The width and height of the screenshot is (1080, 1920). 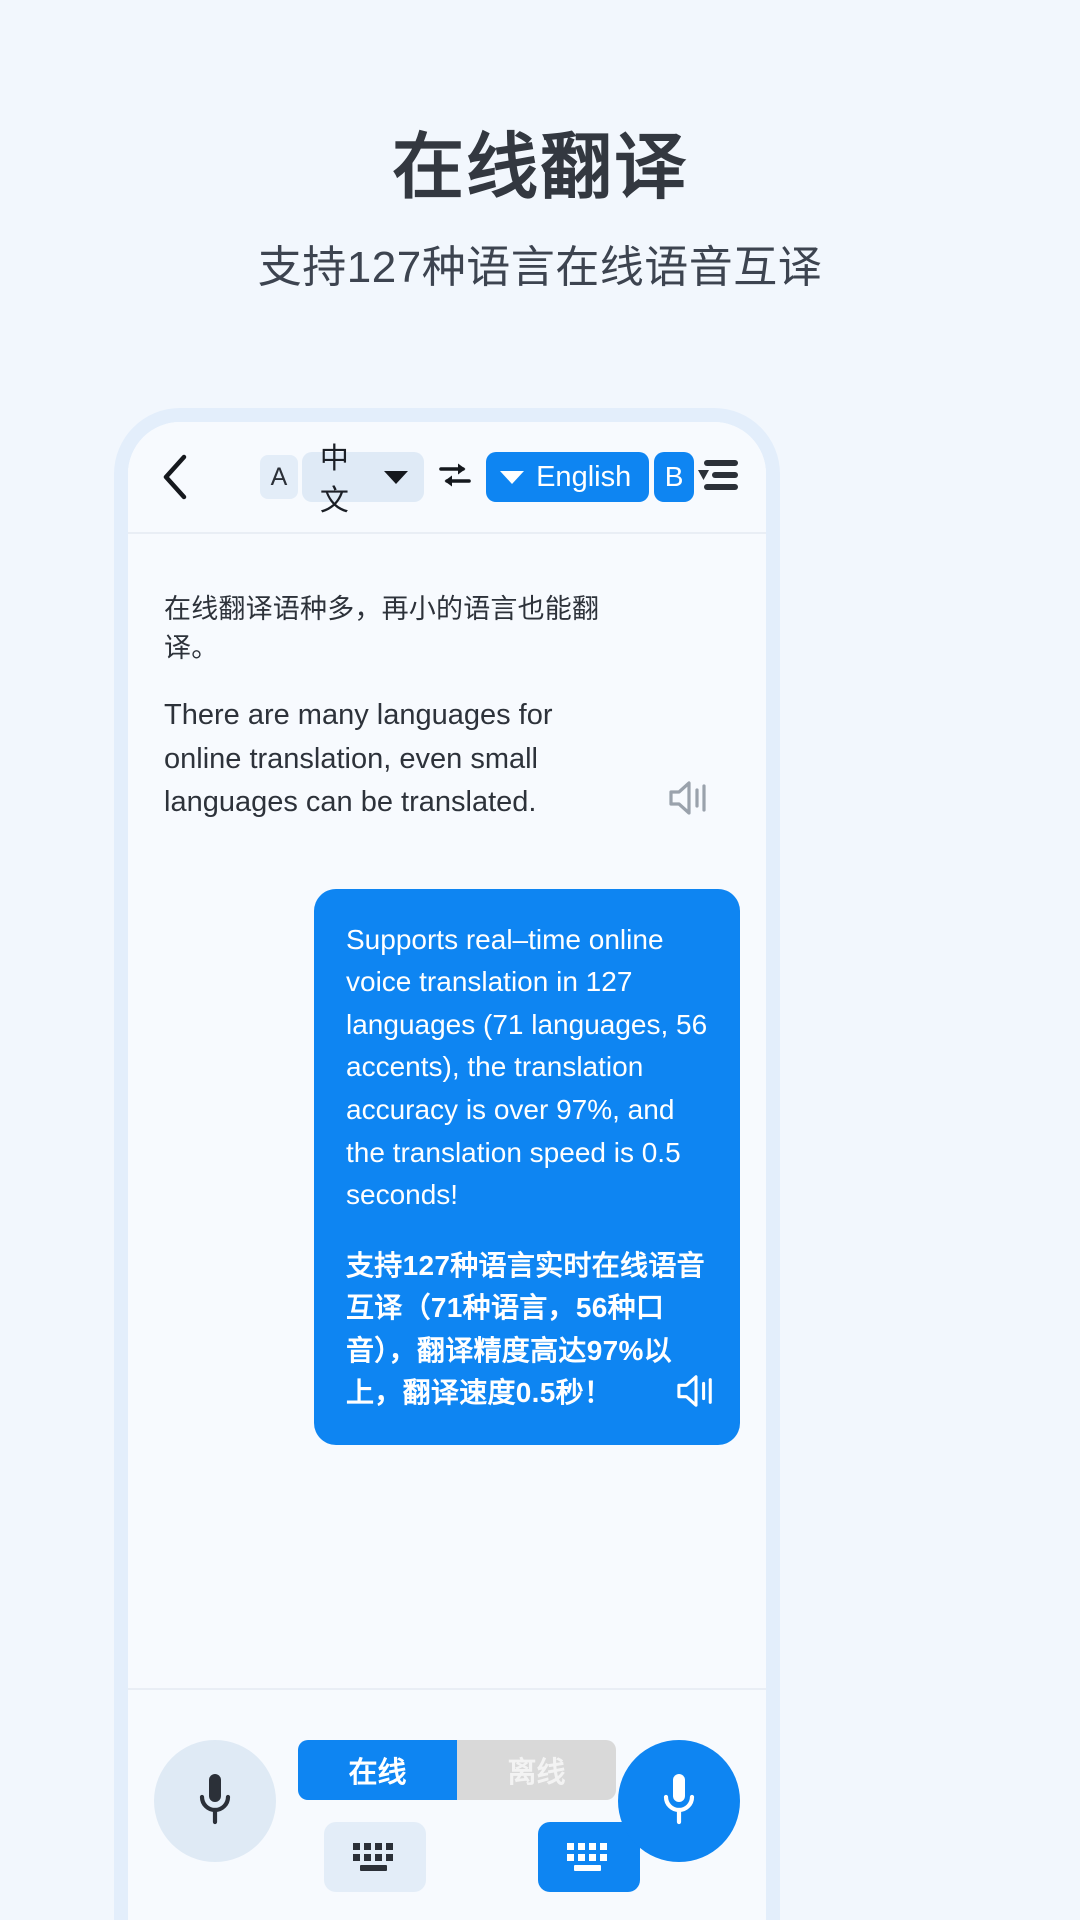 I want to click on target-language-selector: English, so click(x=568, y=477).